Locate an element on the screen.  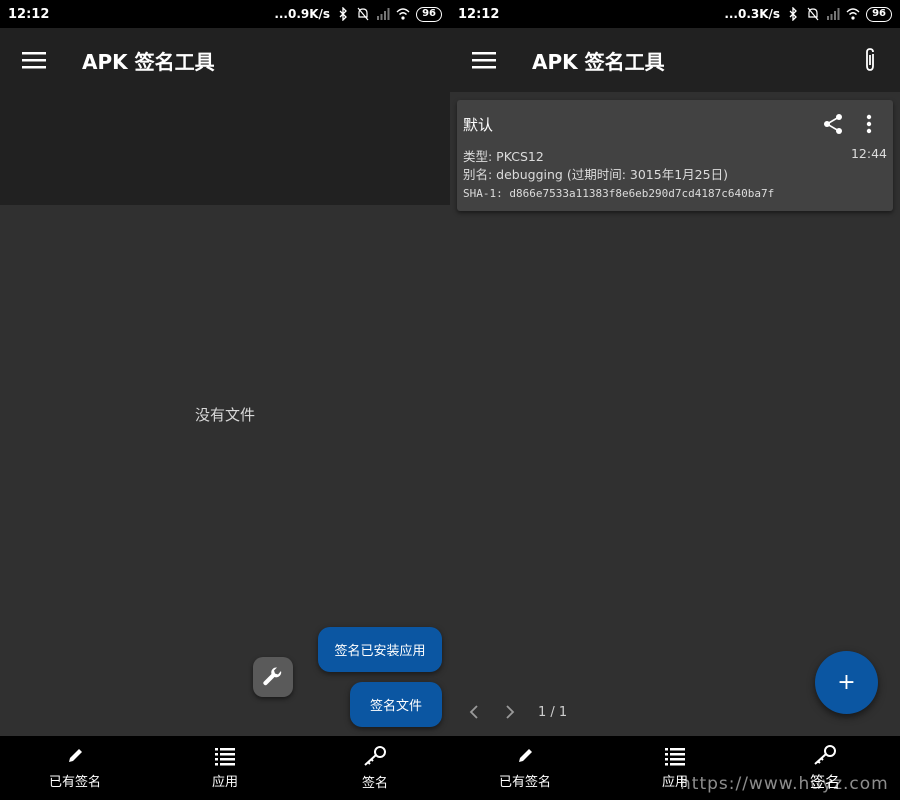
more-button is located at coordinates (869, 124).